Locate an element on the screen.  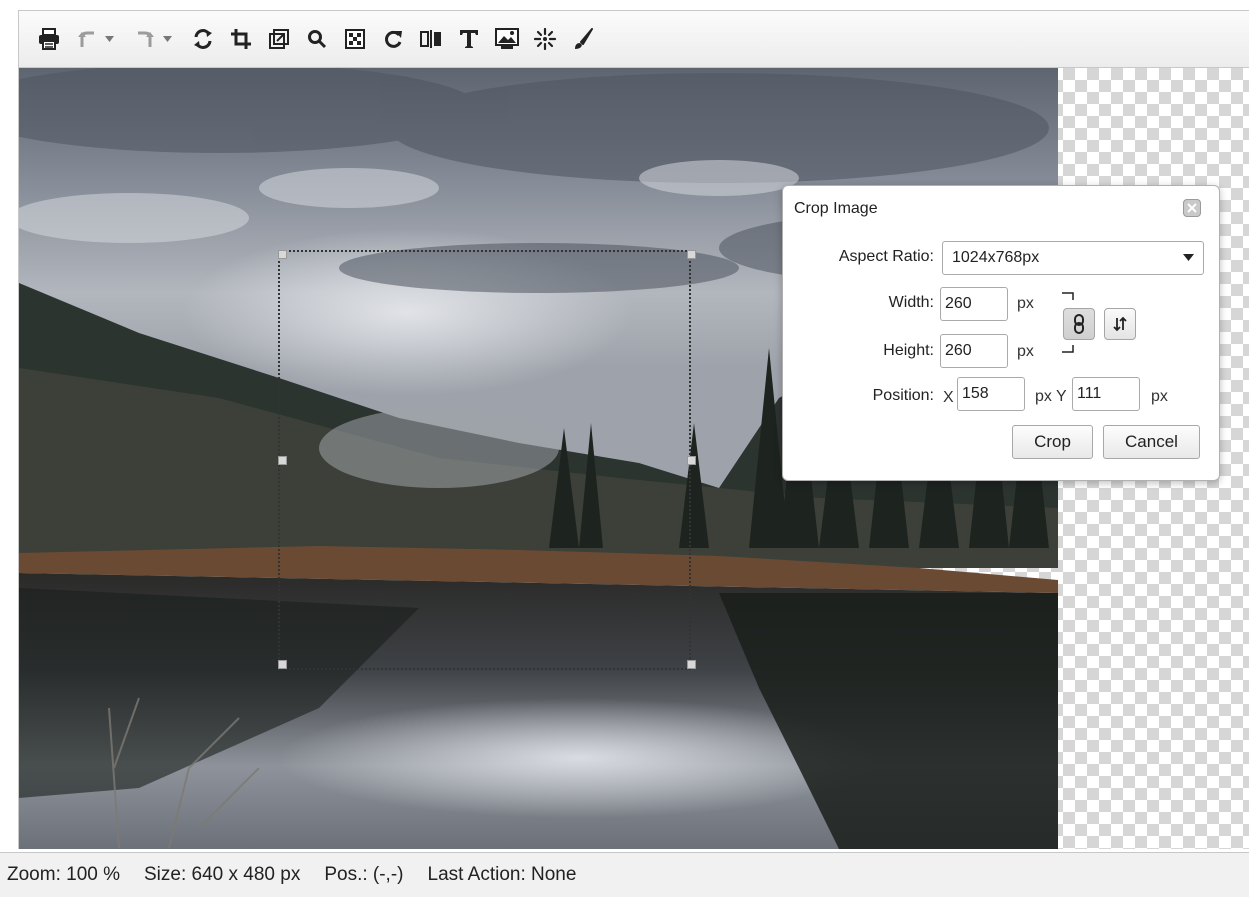
text-button is located at coordinates (469, 39).